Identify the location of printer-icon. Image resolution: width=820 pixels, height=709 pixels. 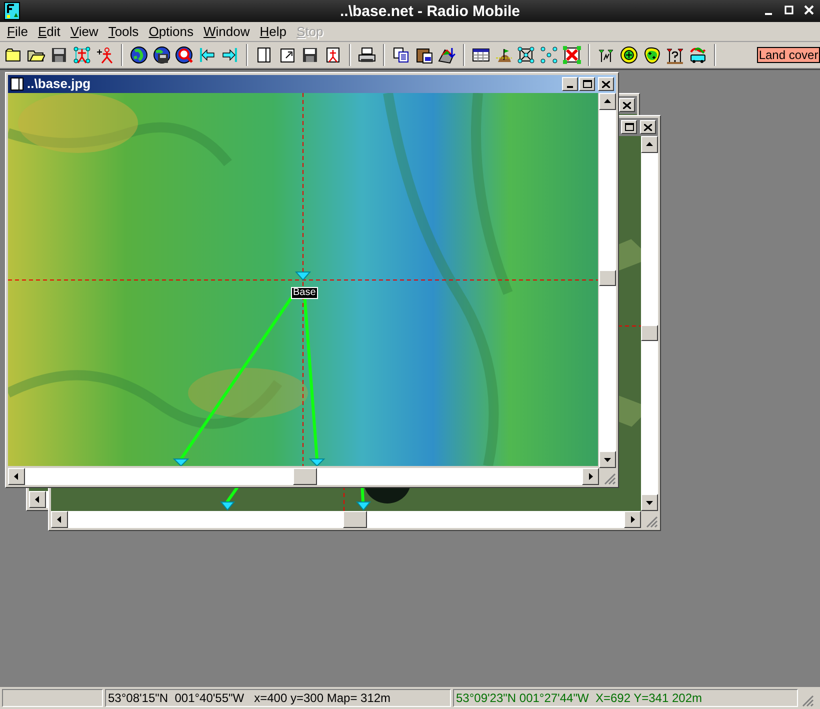
(367, 55).